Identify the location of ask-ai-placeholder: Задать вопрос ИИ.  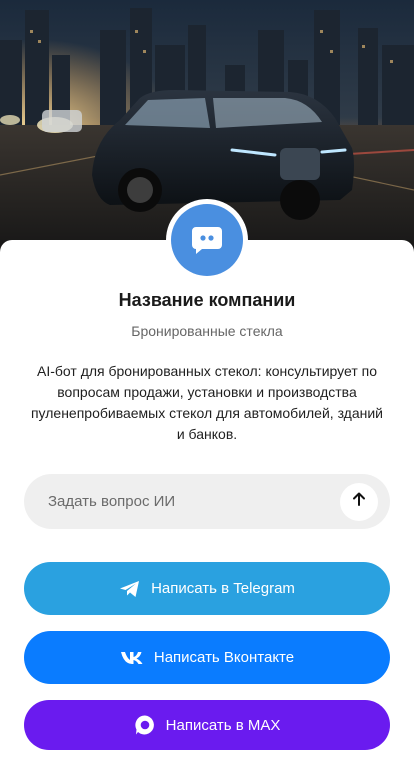
(112, 501).